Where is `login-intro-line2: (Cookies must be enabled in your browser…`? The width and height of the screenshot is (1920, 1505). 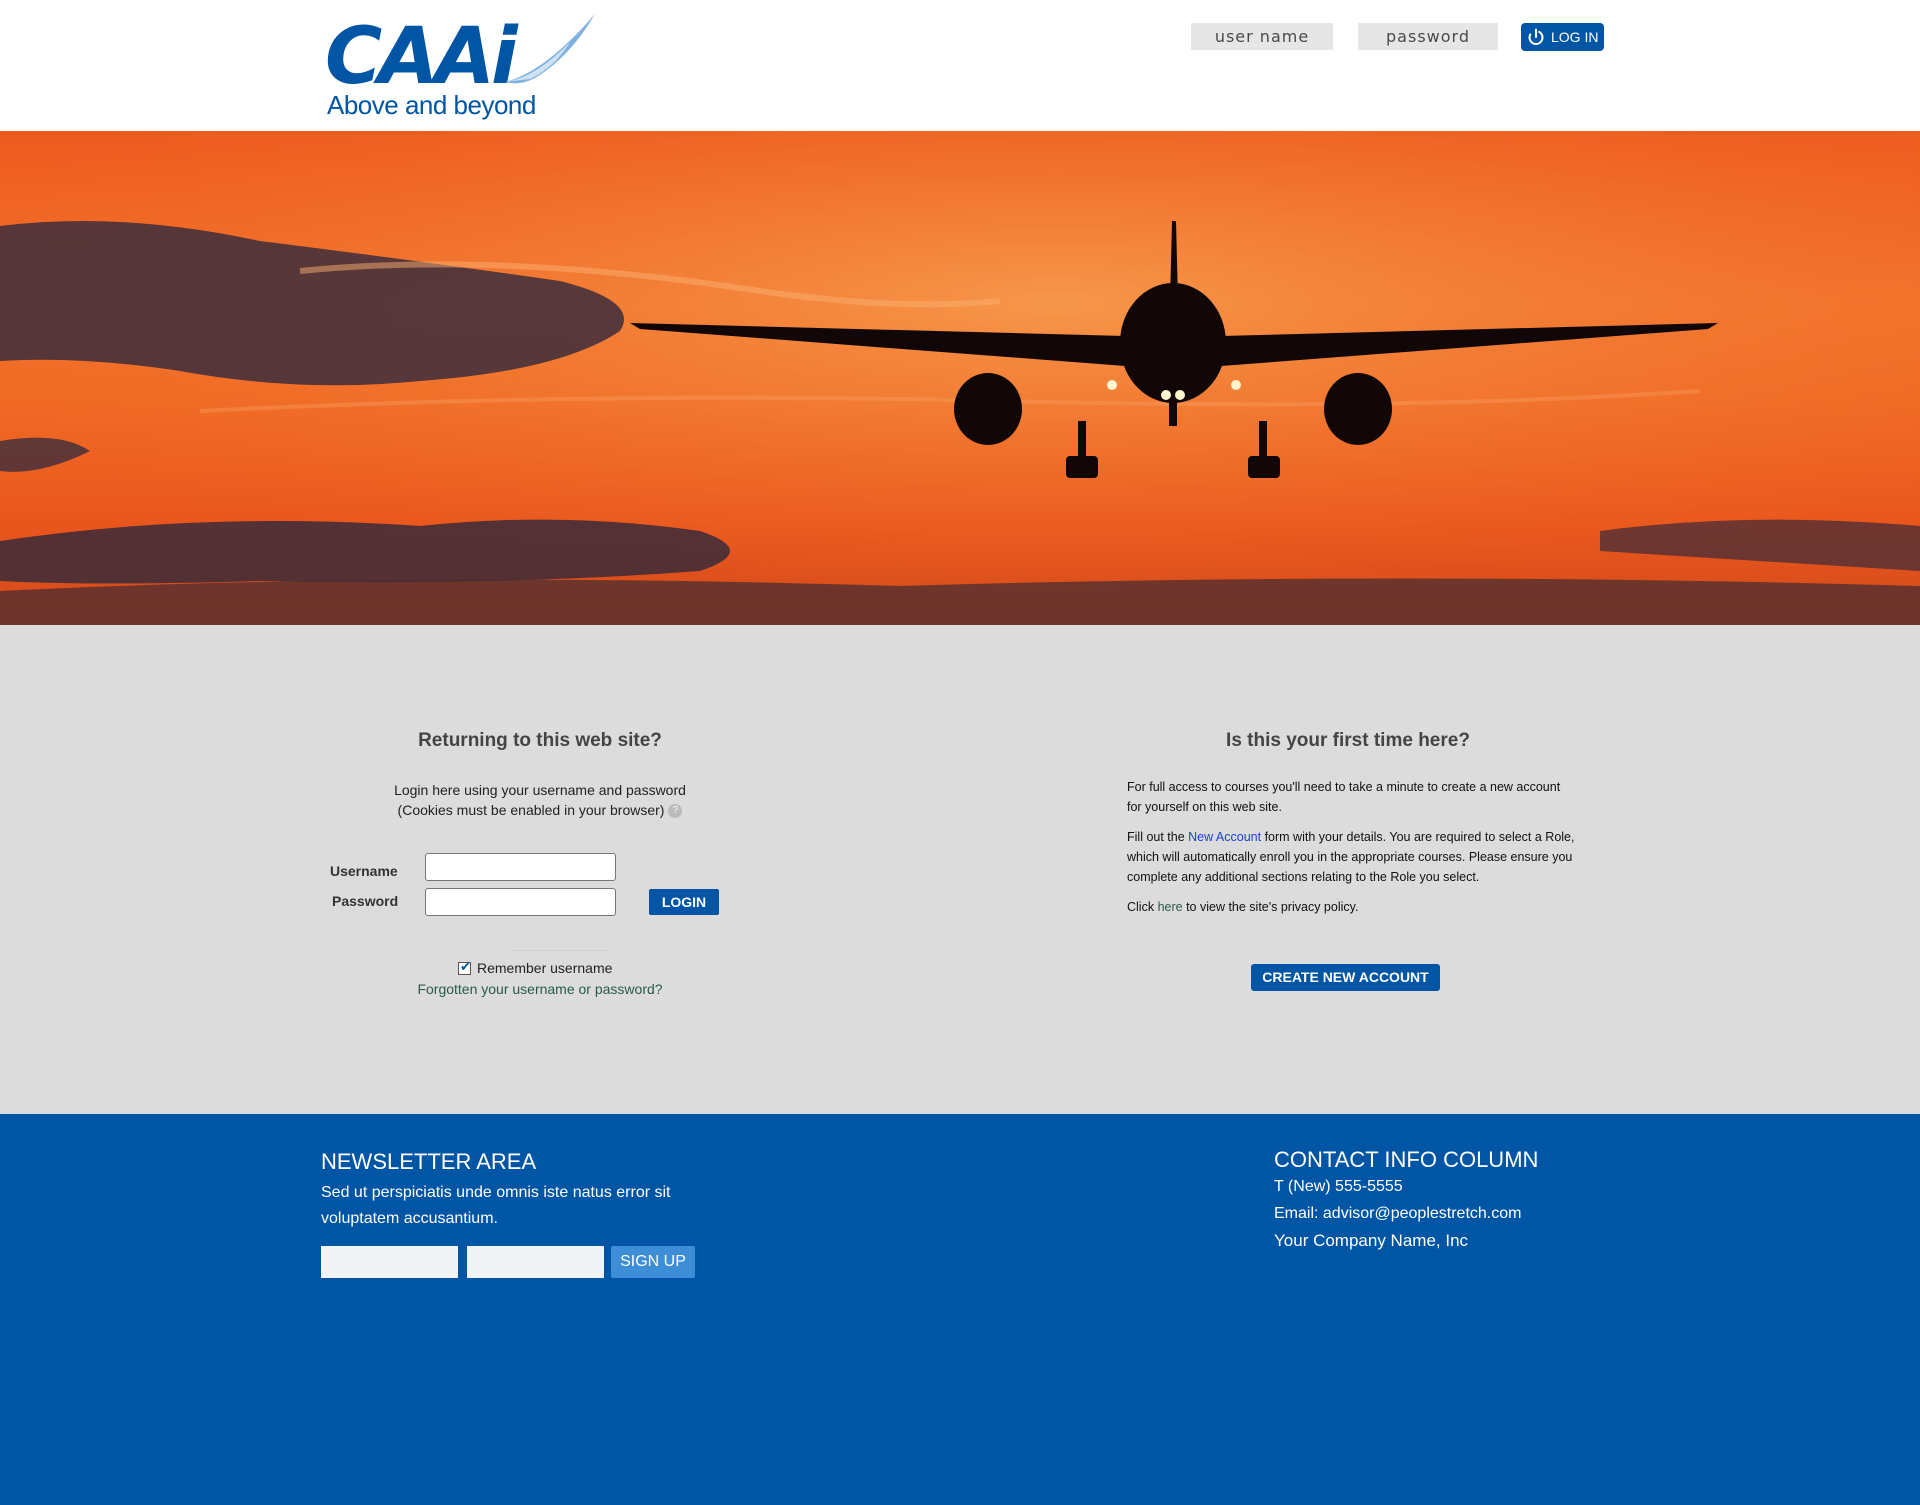
login-intro-line2: (Cookies must be enabled in your browser… is located at coordinates (531, 810).